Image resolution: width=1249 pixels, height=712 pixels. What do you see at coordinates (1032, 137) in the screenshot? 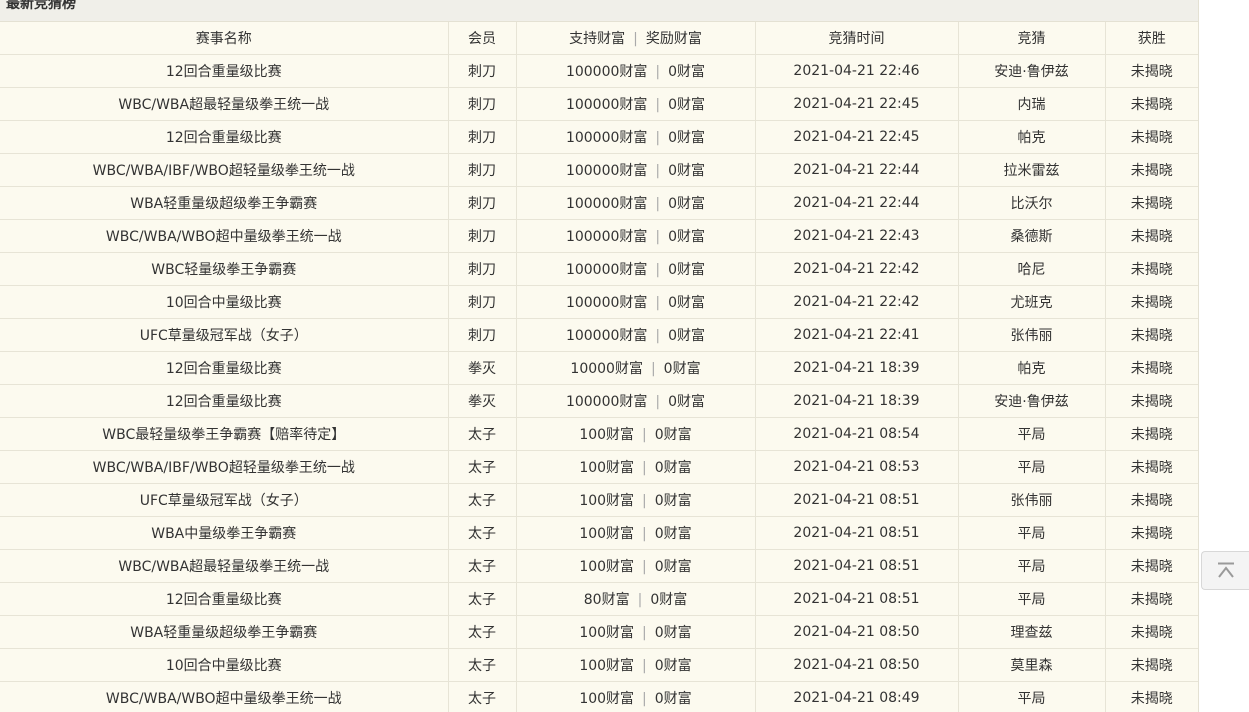
I see `bet-pick: 帕克` at bounding box center [1032, 137].